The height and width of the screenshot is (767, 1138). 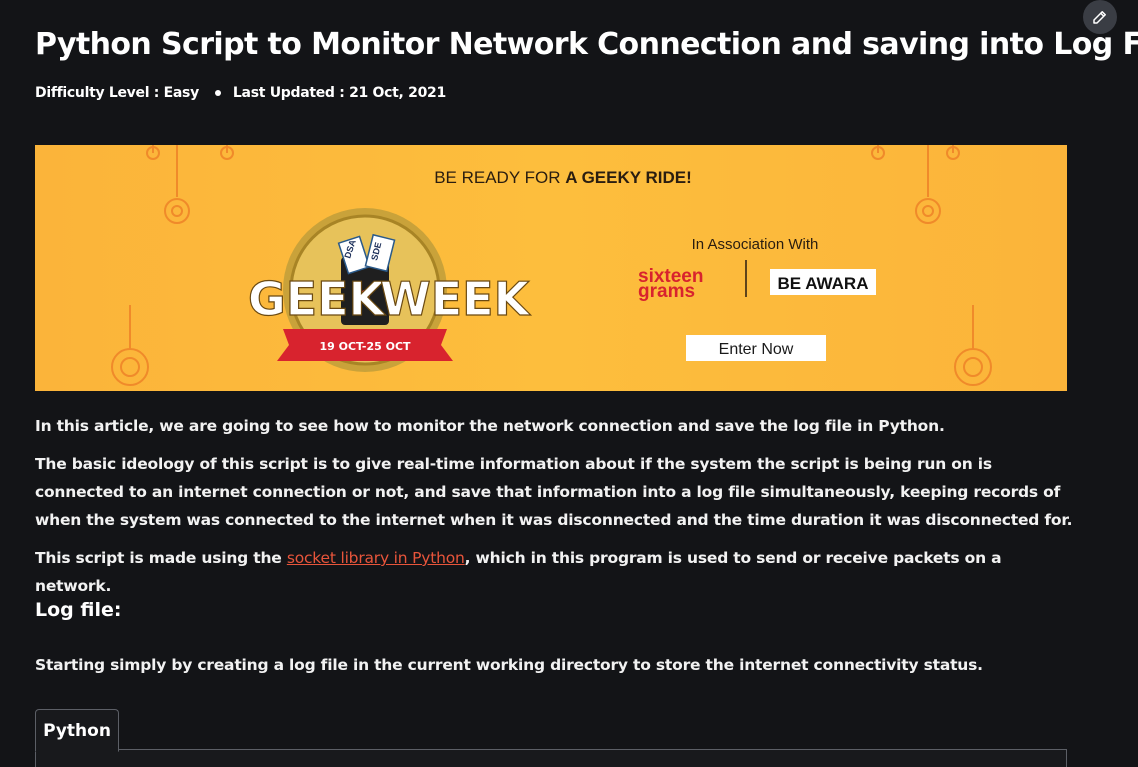 I want to click on geek-week-logo: DSA SDE GEEK WEEK 19 OCT-25 OCT, so click(x=389, y=290).